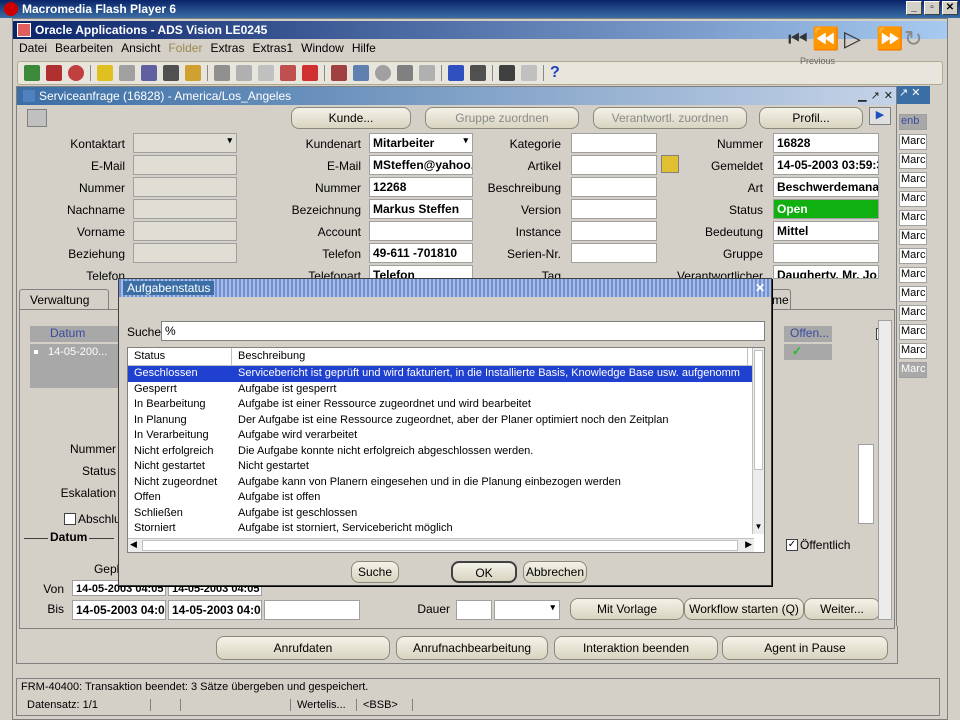 This screenshot has width=960, height=720. Describe the element at coordinates (529, 73) in the screenshot. I see `folder-icon` at that location.